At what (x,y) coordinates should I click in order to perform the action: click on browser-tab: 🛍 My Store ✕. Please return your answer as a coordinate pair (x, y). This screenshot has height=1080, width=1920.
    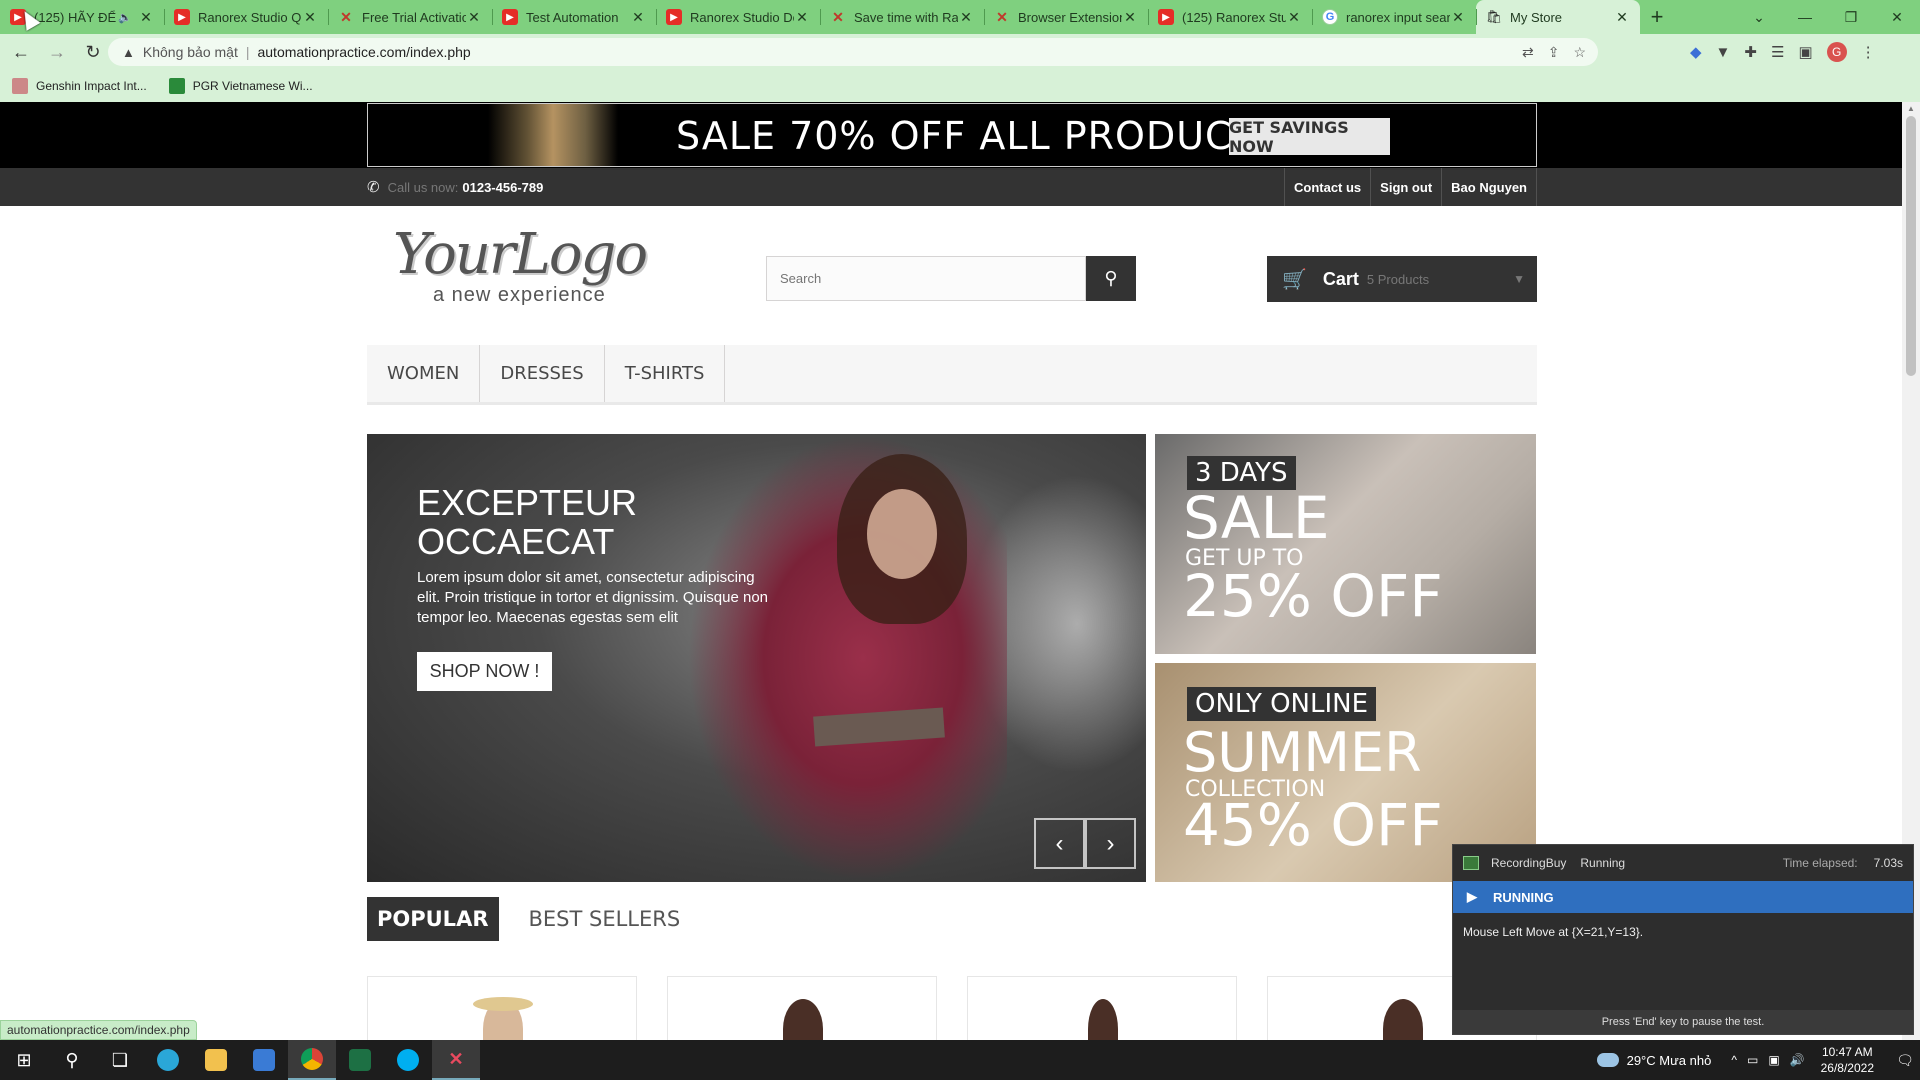
    Looking at the image, I should click on (1558, 17).